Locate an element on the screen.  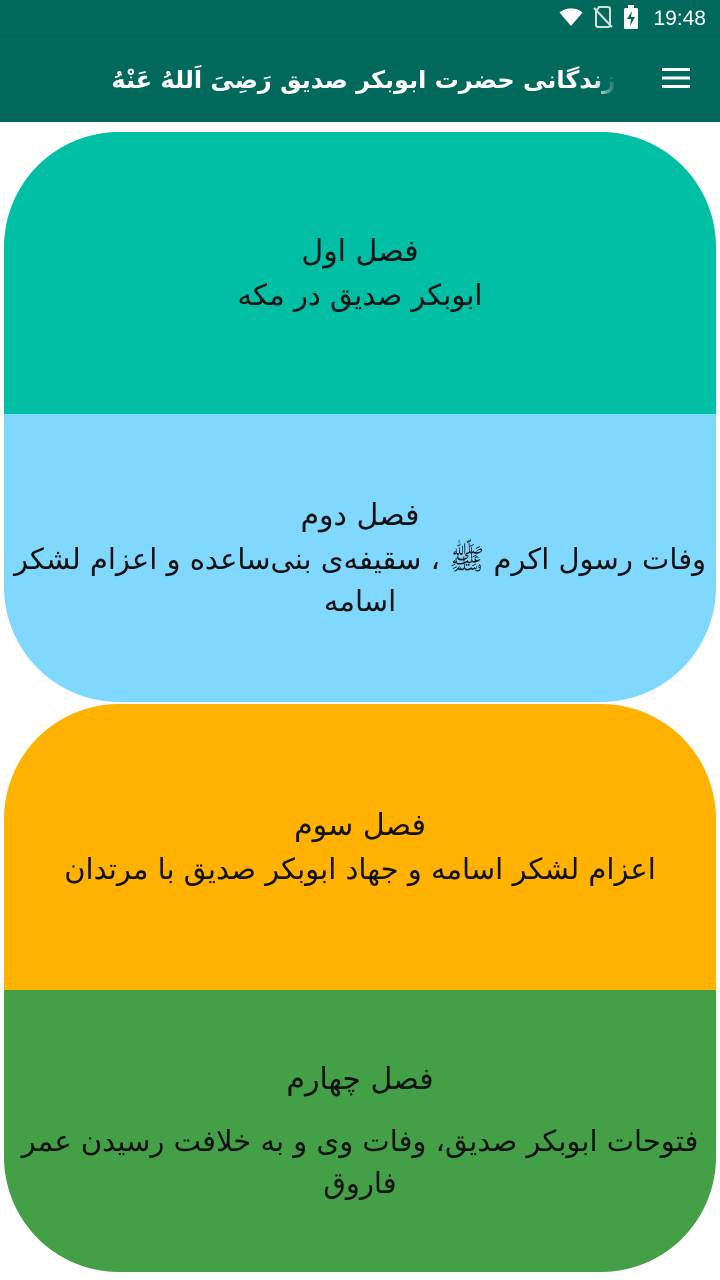
wifi-icon is located at coordinates (571, 19).